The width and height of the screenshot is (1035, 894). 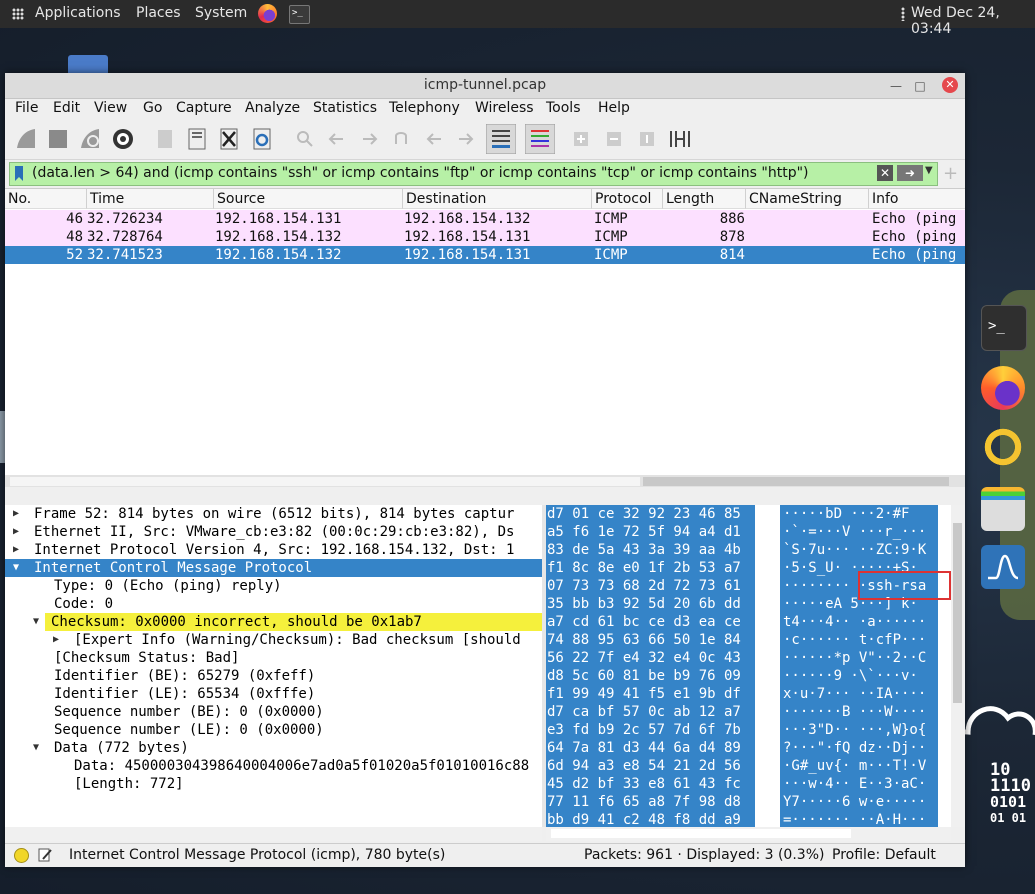 I want to click on firefox-launcher-icon, so click(x=267, y=13).